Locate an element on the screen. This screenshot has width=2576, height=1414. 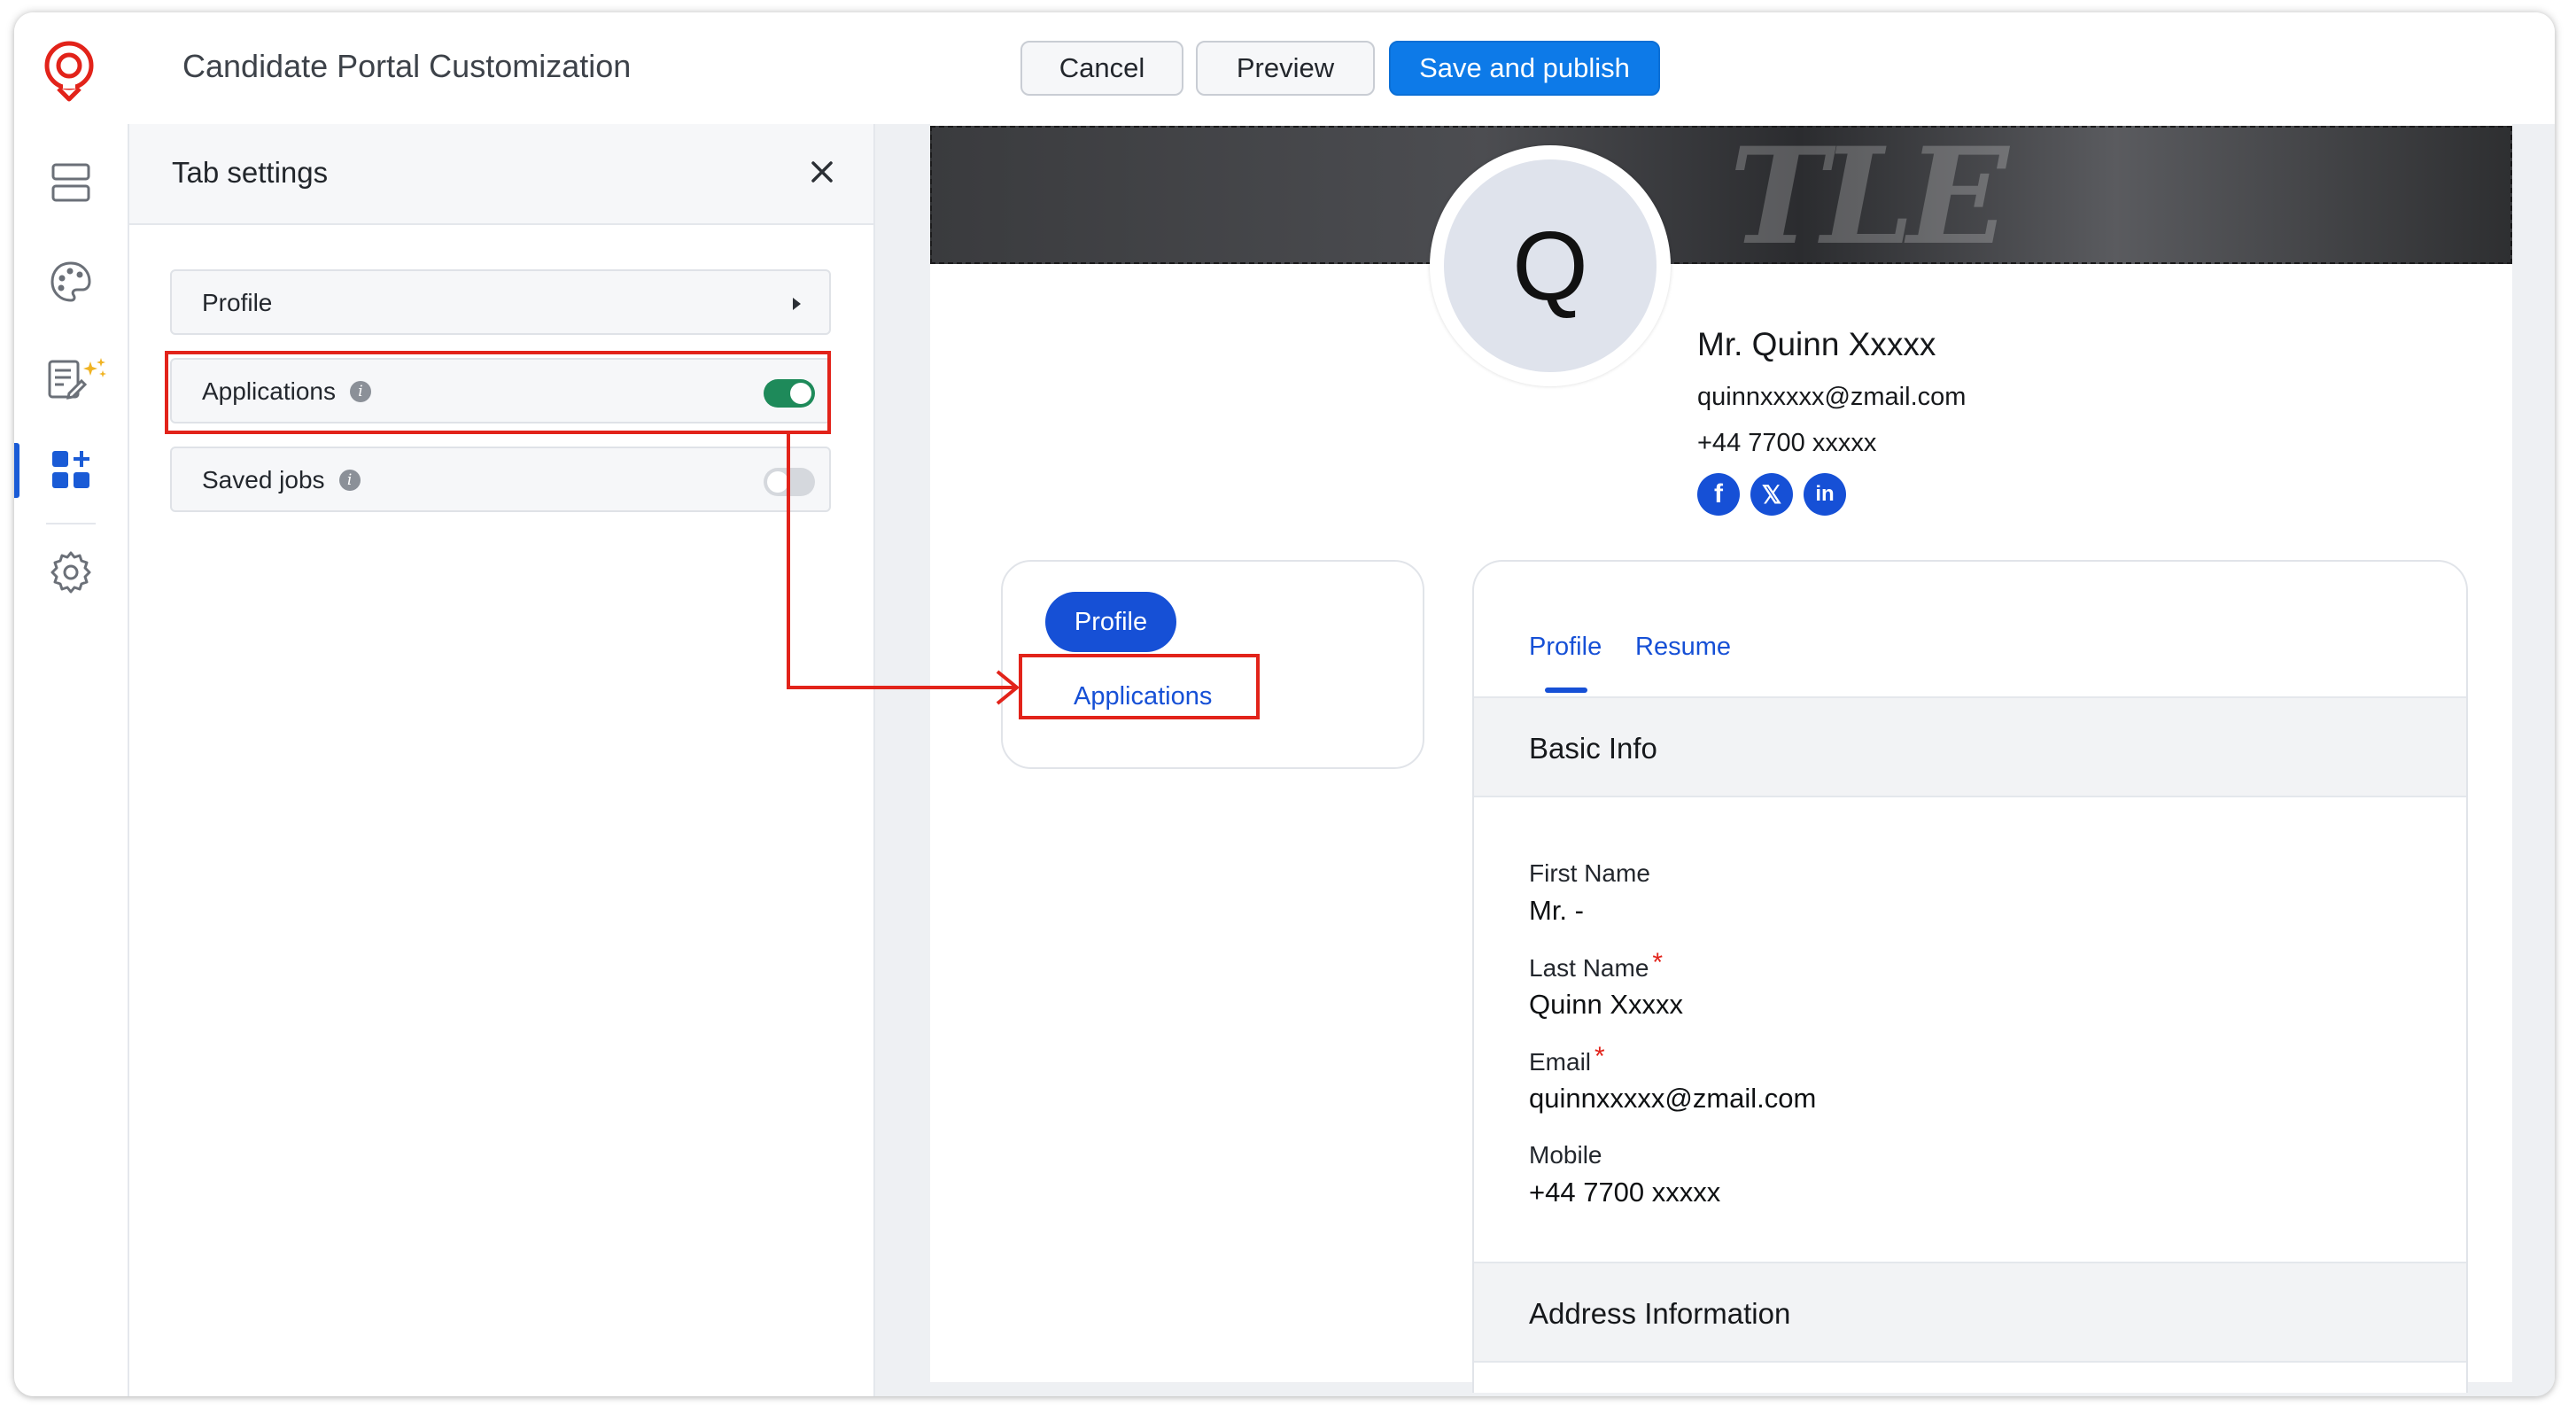
rail-active-indicator is located at coordinates (16, 470).